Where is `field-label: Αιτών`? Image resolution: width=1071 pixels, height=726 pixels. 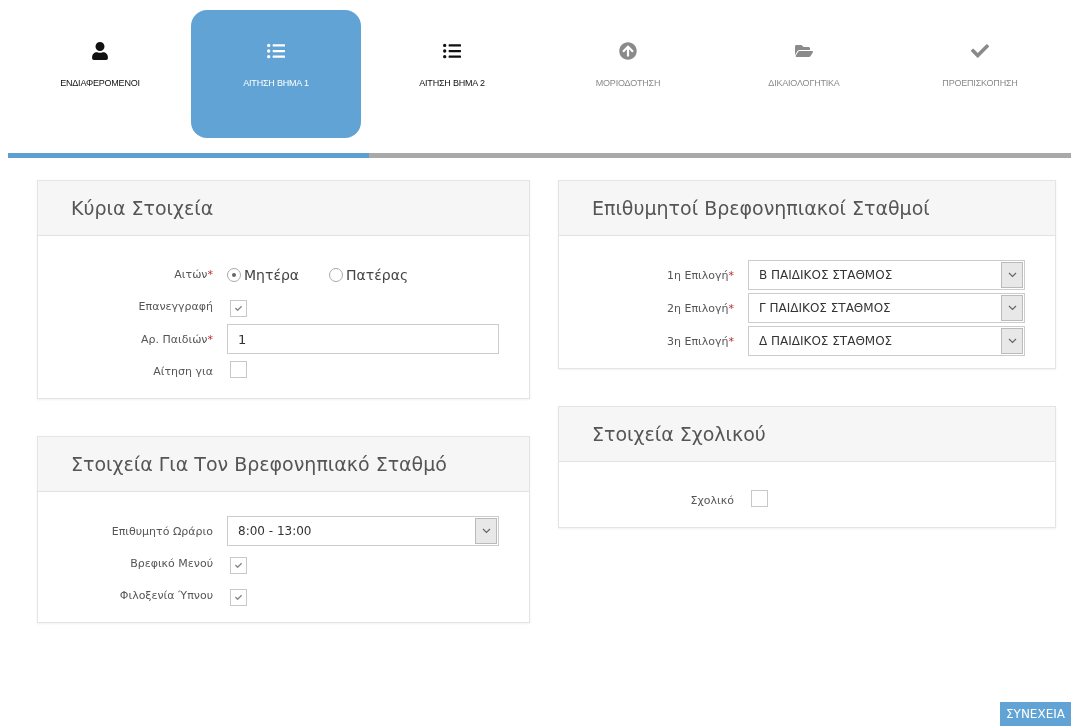 field-label: Αιτών is located at coordinates (191, 274).